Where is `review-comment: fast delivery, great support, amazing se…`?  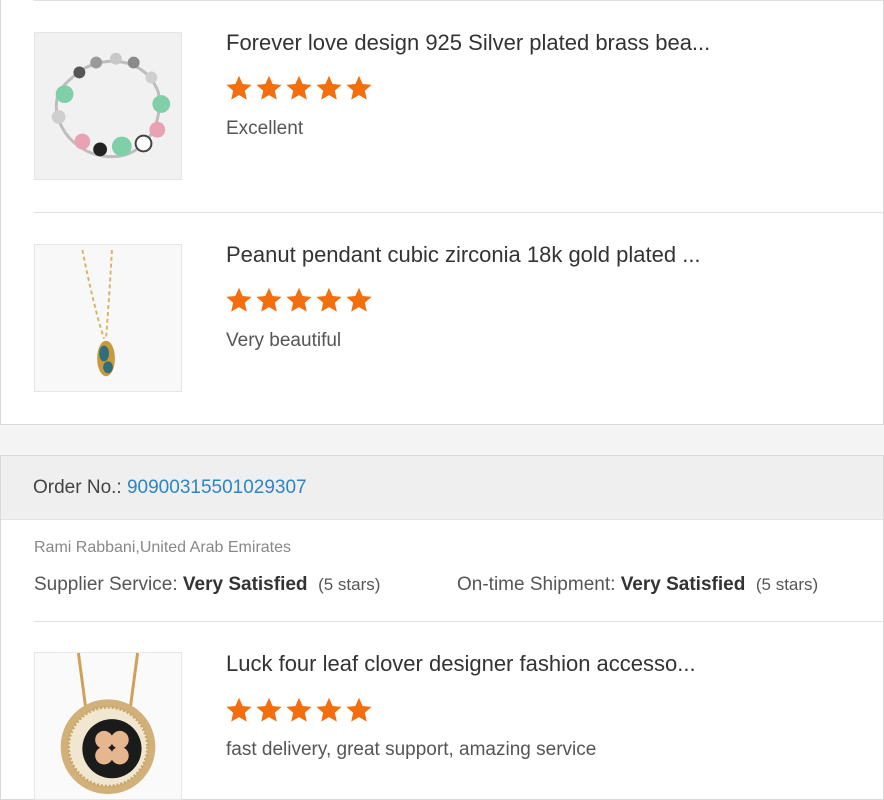 review-comment: fast delivery, great support, amazing se… is located at coordinates (411, 749).